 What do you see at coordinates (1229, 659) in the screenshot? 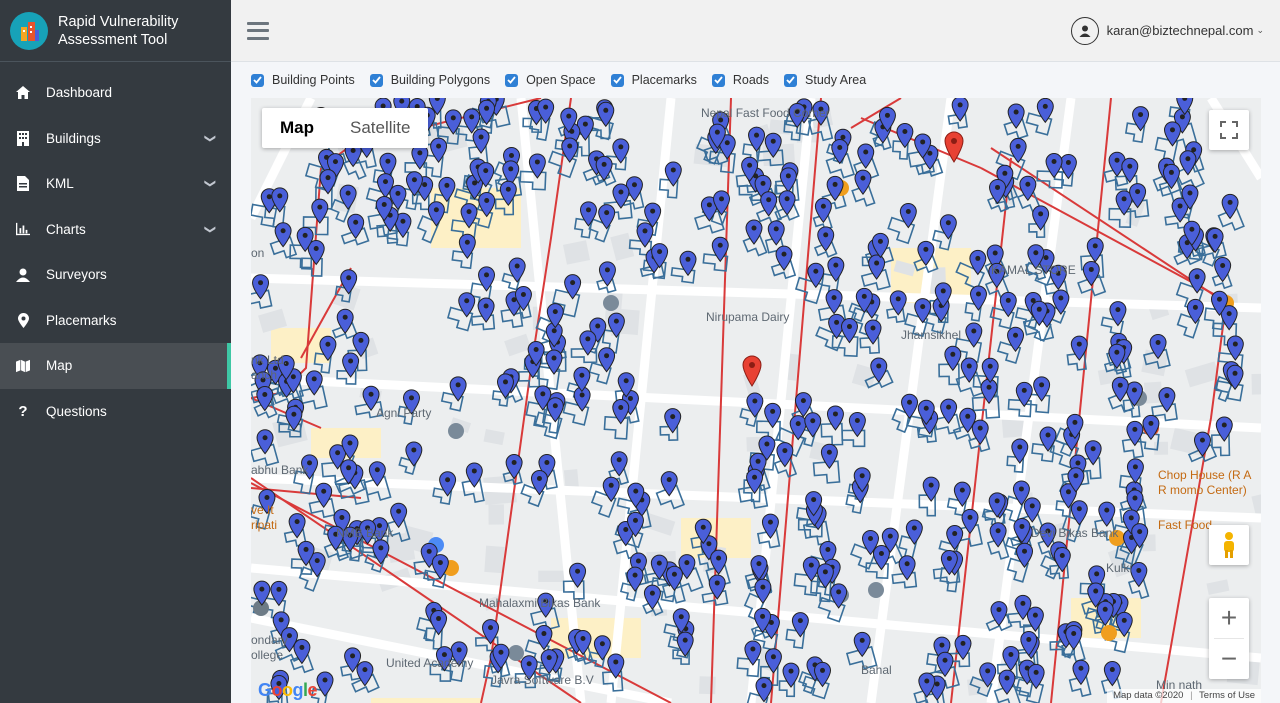
I see `zoom-out-button: −` at bounding box center [1229, 659].